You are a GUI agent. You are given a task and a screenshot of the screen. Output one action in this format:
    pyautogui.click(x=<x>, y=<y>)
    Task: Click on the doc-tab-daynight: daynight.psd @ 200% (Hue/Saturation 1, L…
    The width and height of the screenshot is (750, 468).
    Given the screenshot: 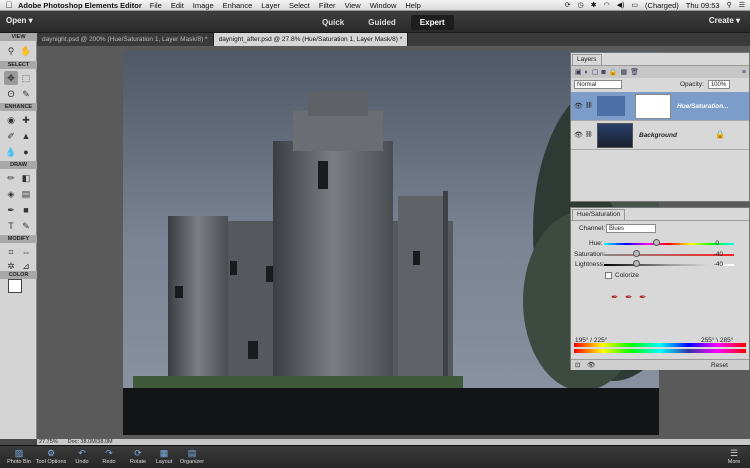 What is the action you would take?
    pyautogui.click(x=125, y=39)
    